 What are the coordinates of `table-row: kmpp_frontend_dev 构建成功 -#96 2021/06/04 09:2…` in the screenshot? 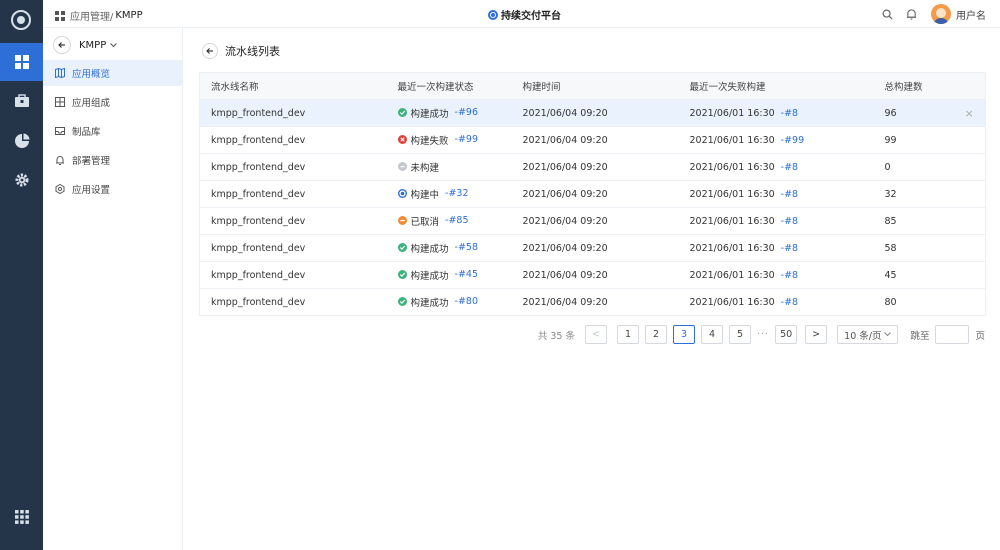 It's located at (592, 113).